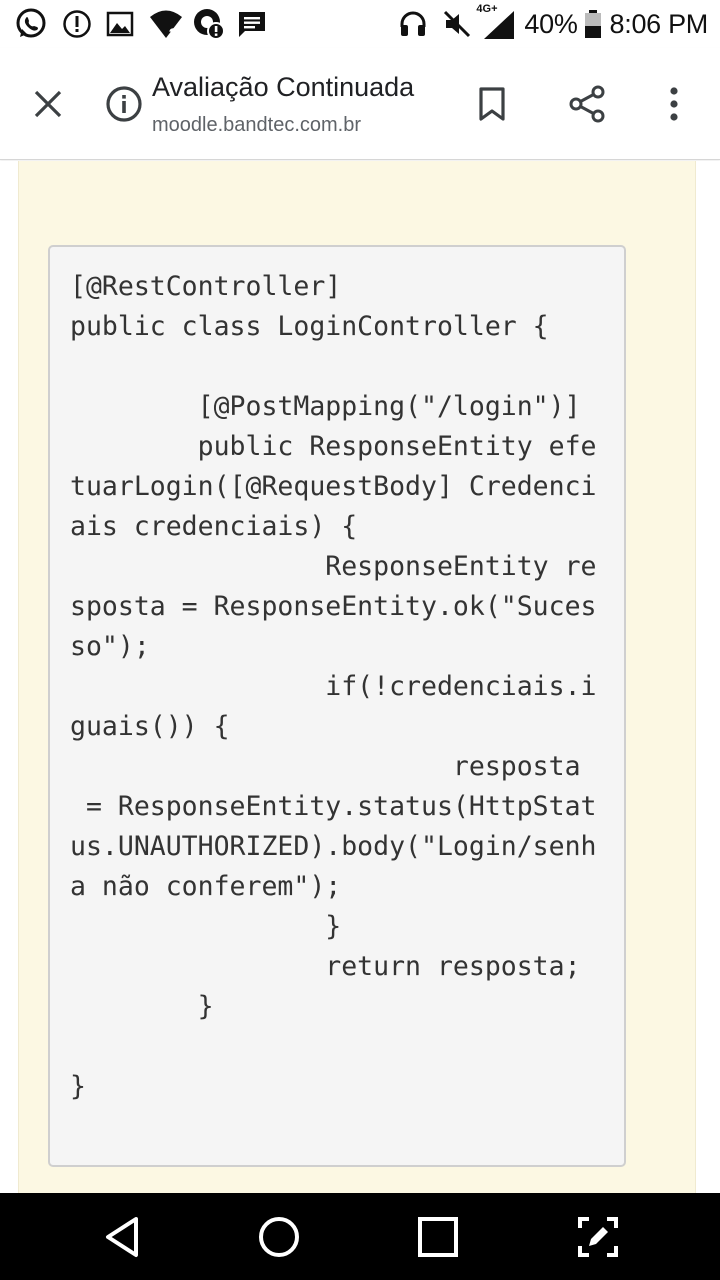  I want to click on code-line: tuarLogin([@RequestBody] Credenci, so click(333, 486).